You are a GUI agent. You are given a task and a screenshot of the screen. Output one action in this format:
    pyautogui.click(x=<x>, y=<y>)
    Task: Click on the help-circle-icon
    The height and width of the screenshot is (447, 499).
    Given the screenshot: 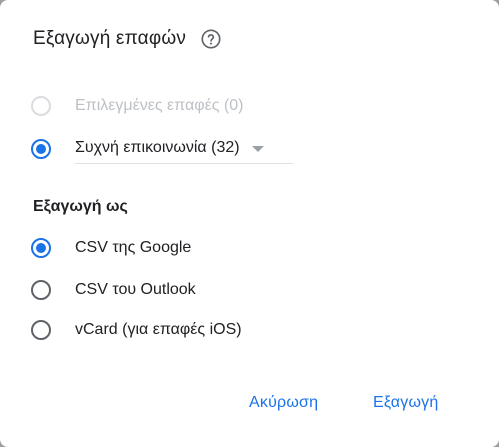 What is the action you would take?
    pyautogui.click(x=211, y=39)
    